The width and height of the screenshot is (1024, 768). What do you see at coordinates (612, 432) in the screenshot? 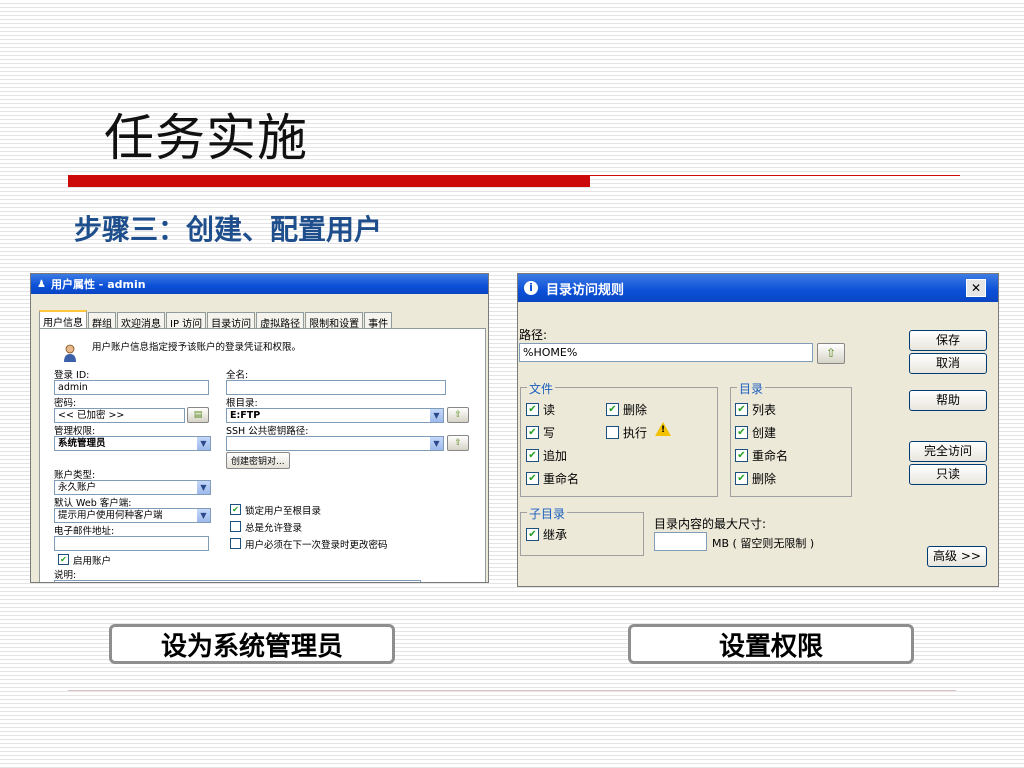
I see `file-execute-checkbox` at bounding box center [612, 432].